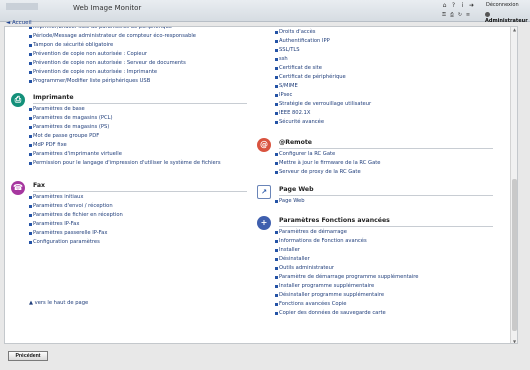 The image size is (530, 370). Describe the element at coordinates (28, 356) in the screenshot. I see `previous-button: Précédent` at that location.